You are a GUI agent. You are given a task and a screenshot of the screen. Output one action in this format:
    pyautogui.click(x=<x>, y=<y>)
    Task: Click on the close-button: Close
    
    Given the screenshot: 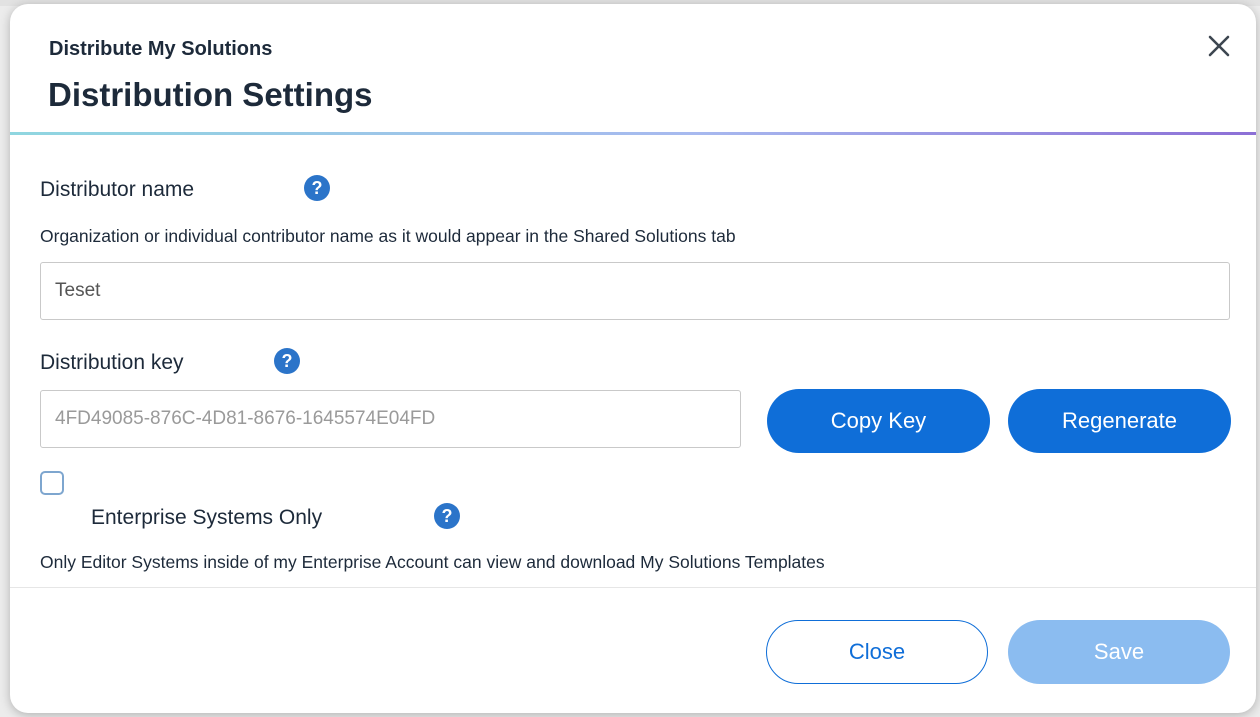 What is the action you would take?
    pyautogui.click(x=877, y=652)
    